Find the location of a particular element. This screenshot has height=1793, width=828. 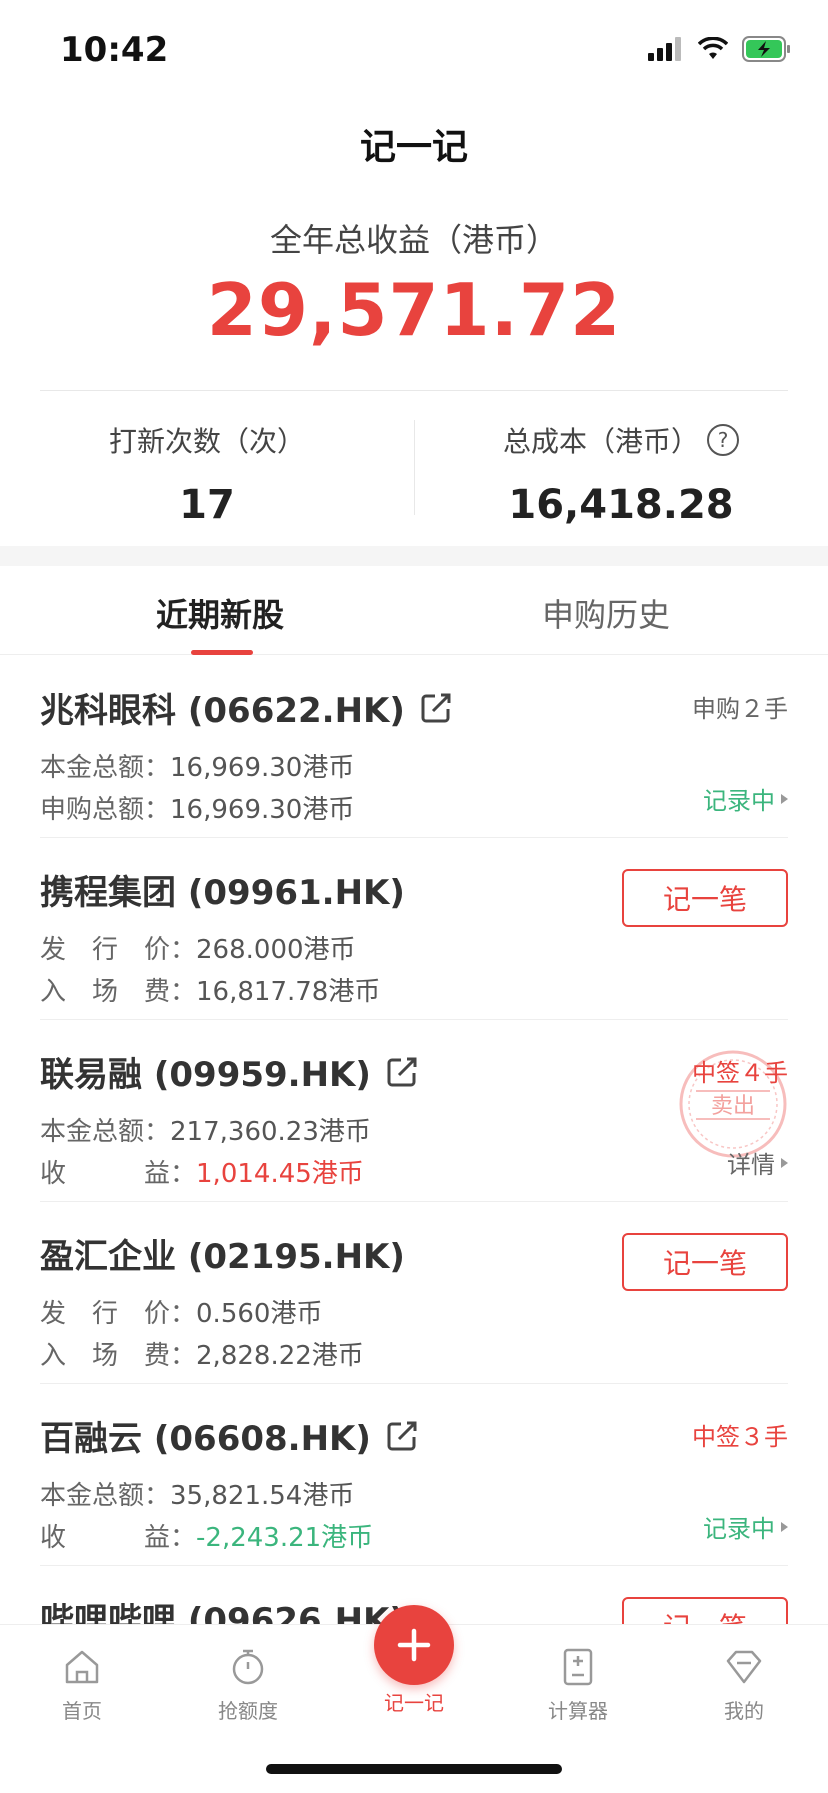

stock-name: 百融云 (06608.HK) is located at coordinates (229, 1435).